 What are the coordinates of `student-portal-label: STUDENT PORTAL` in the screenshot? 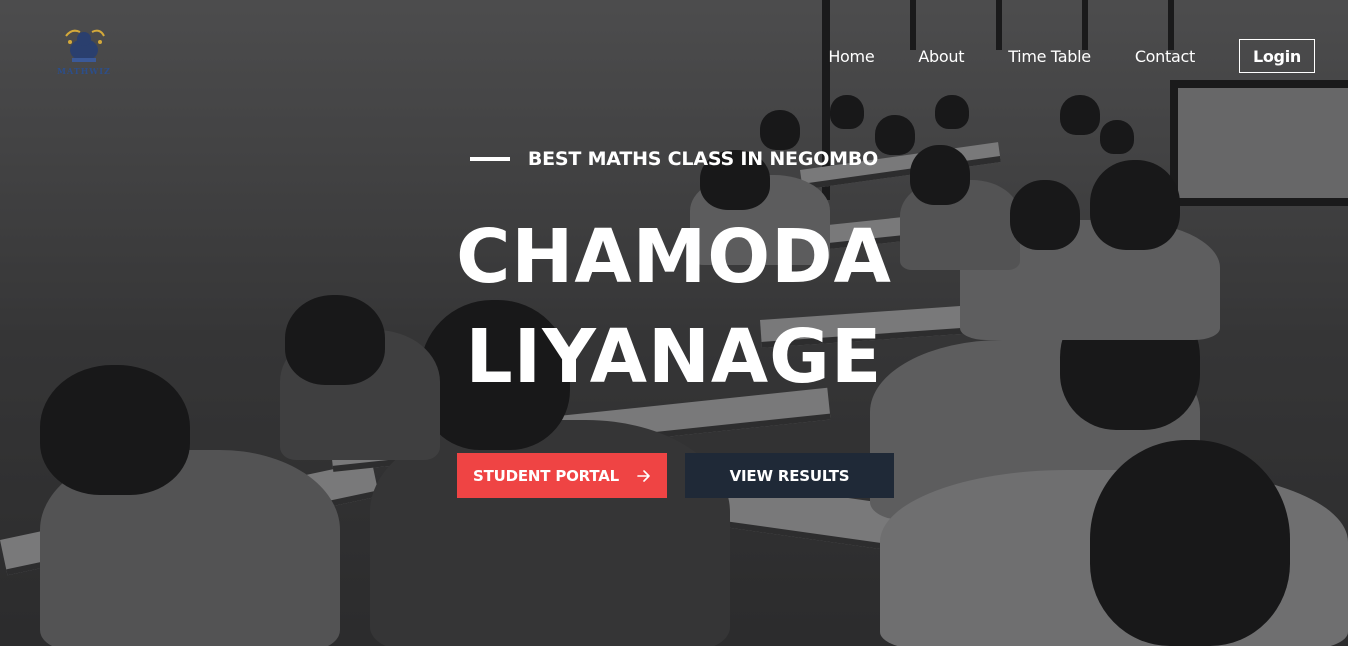 It's located at (546, 475).